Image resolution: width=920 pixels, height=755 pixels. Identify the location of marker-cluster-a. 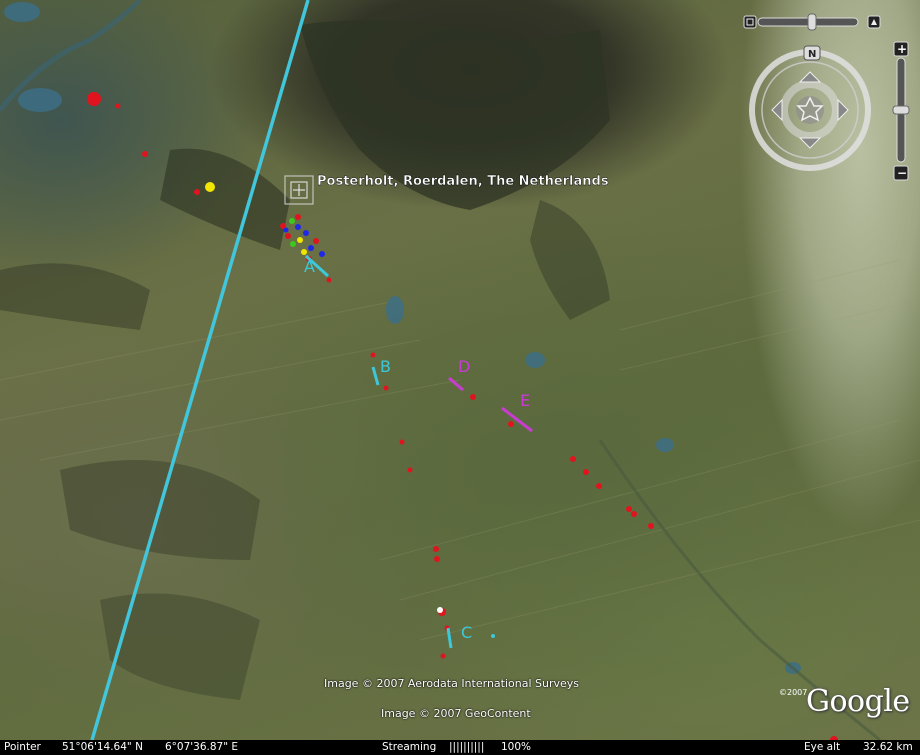
(302, 238).